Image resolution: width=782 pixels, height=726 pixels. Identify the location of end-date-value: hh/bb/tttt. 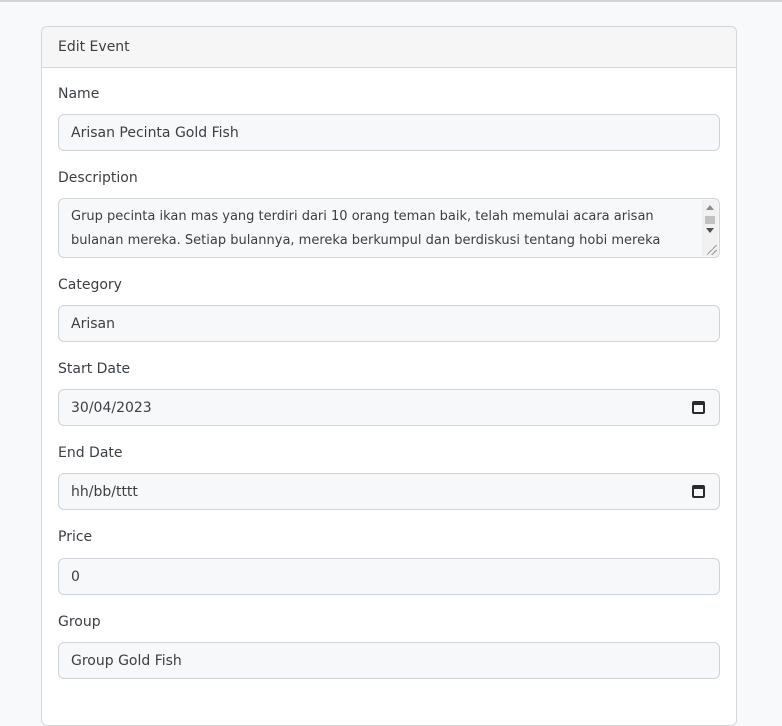
(104, 491).